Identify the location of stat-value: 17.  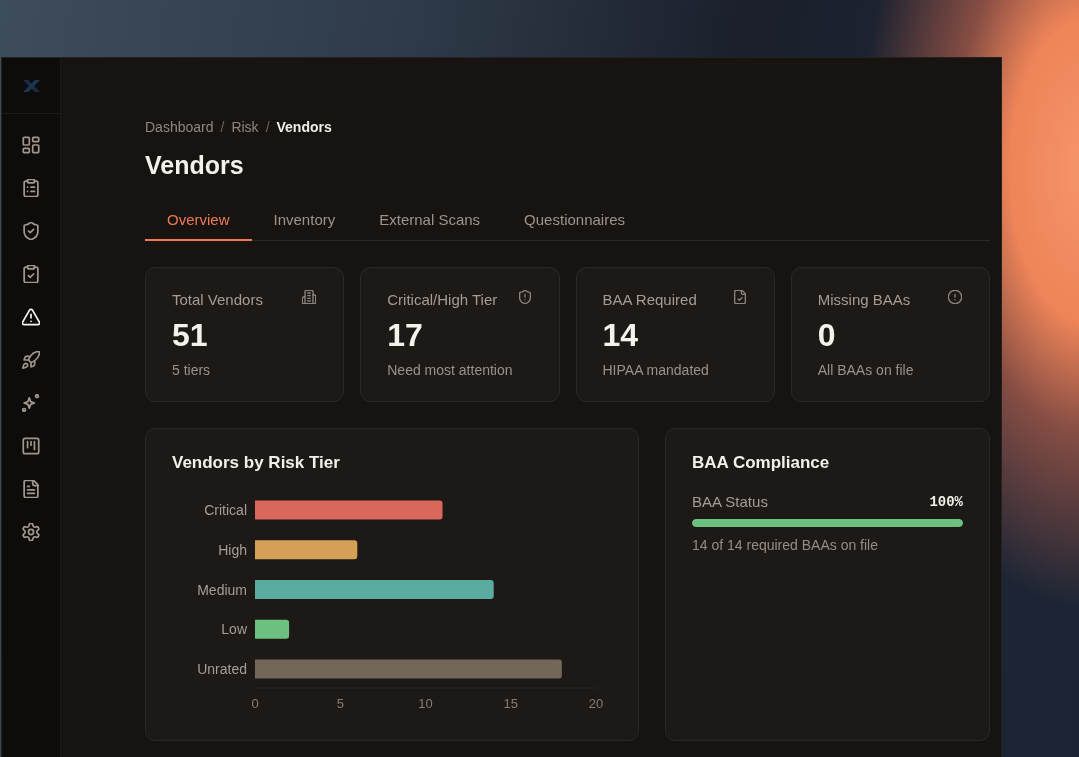
(405, 335).